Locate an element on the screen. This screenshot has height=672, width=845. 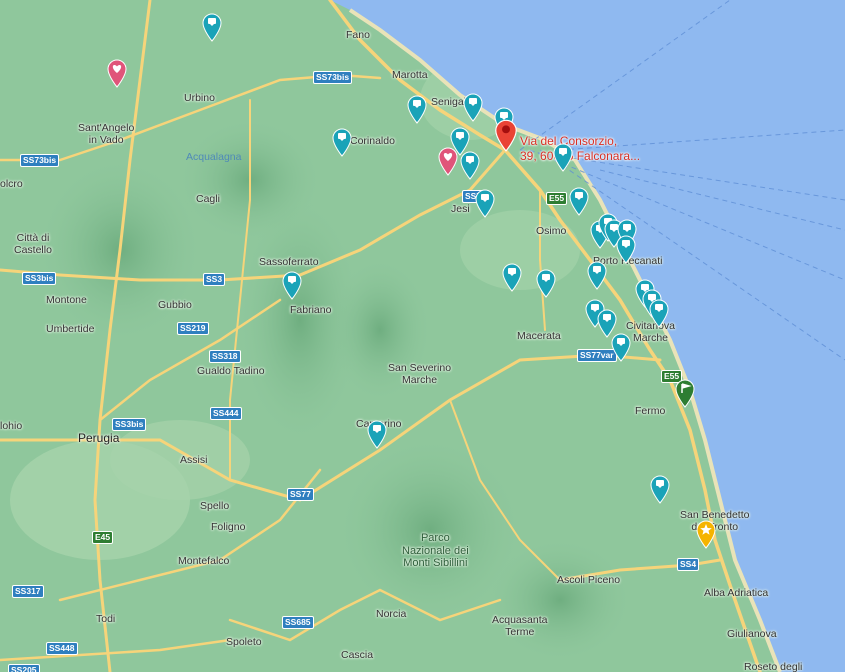
place-label: Norcia is located at coordinates (391, 614).